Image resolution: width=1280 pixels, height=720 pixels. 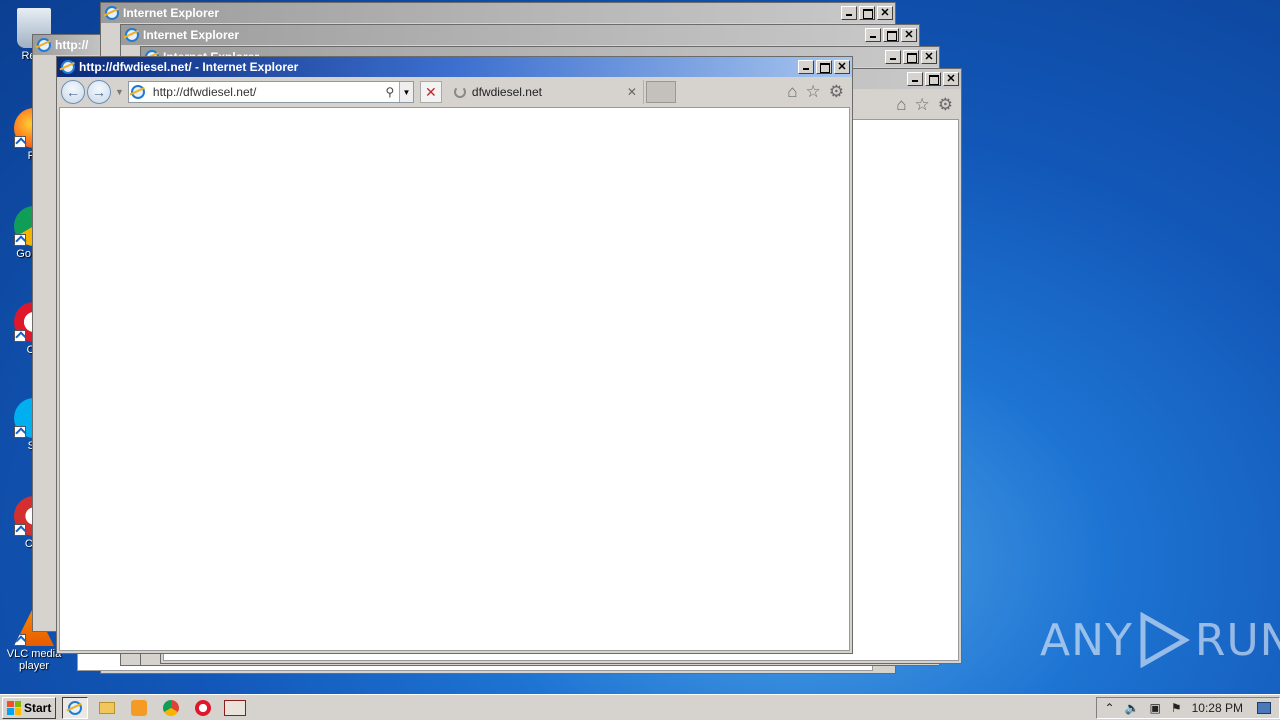 I want to click on watermark-left: ANY, so click(x=1086, y=640).